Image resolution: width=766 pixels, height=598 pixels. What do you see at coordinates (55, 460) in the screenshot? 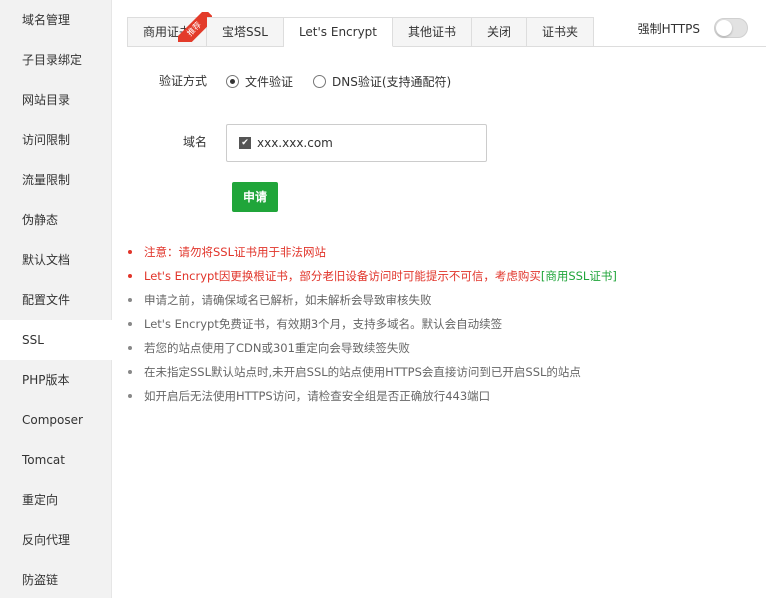
I see `sidebar-item-tomcat: Tomcat` at bounding box center [55, 460].